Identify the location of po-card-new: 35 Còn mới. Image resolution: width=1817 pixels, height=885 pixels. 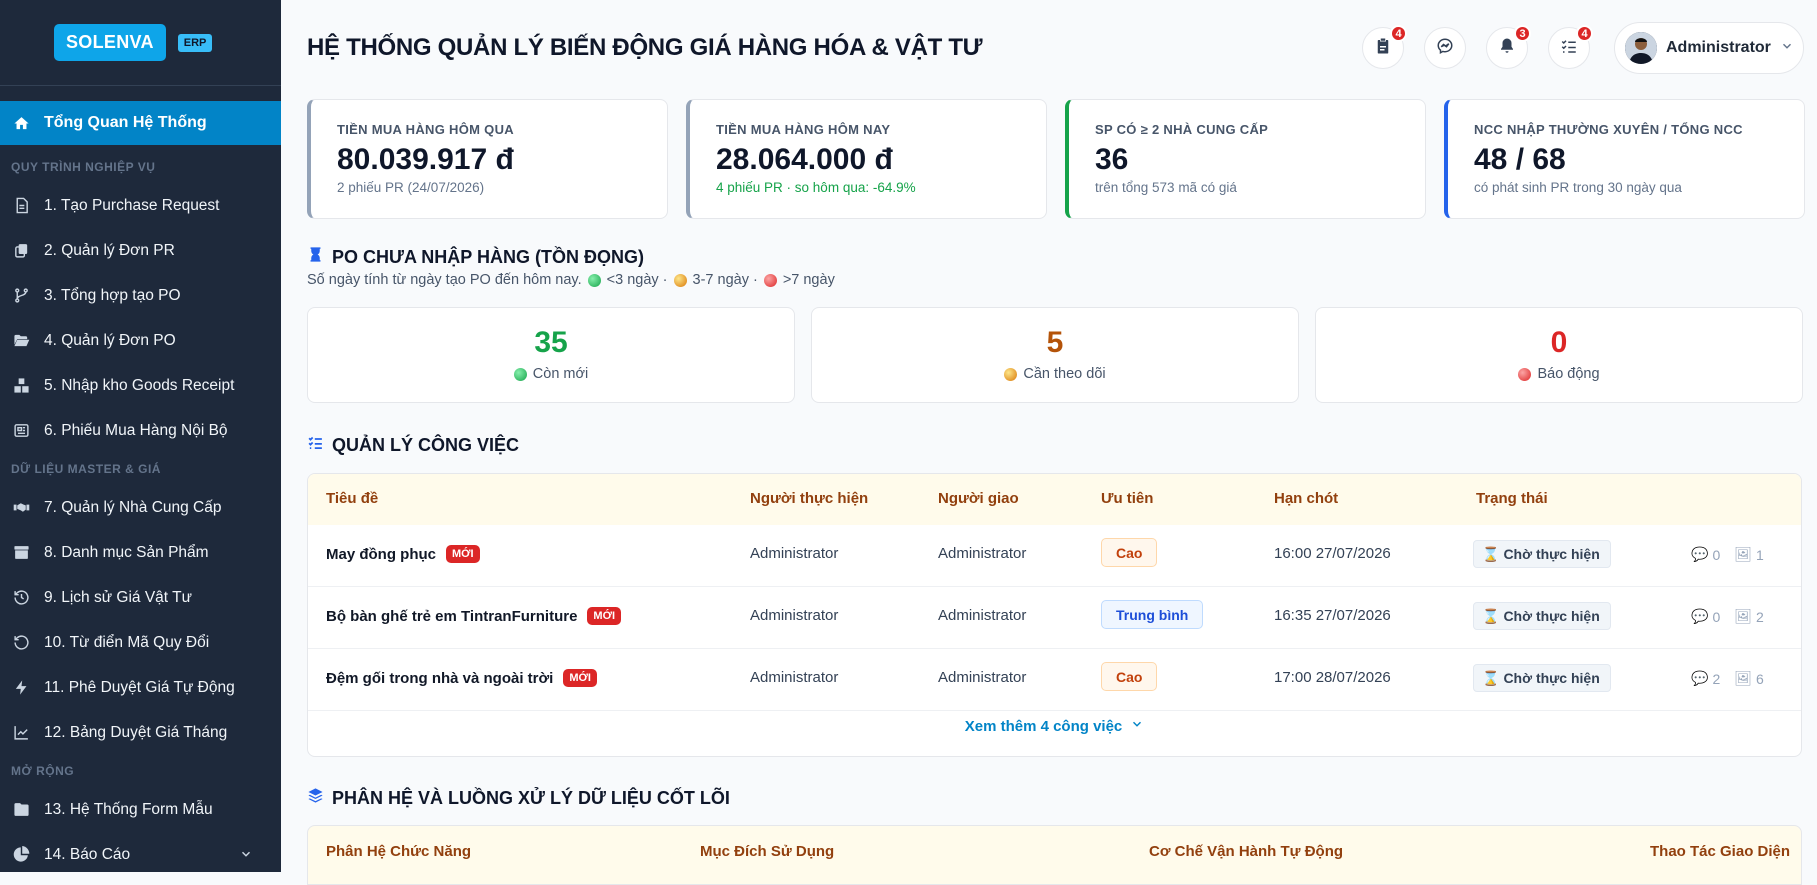
(551, 355).